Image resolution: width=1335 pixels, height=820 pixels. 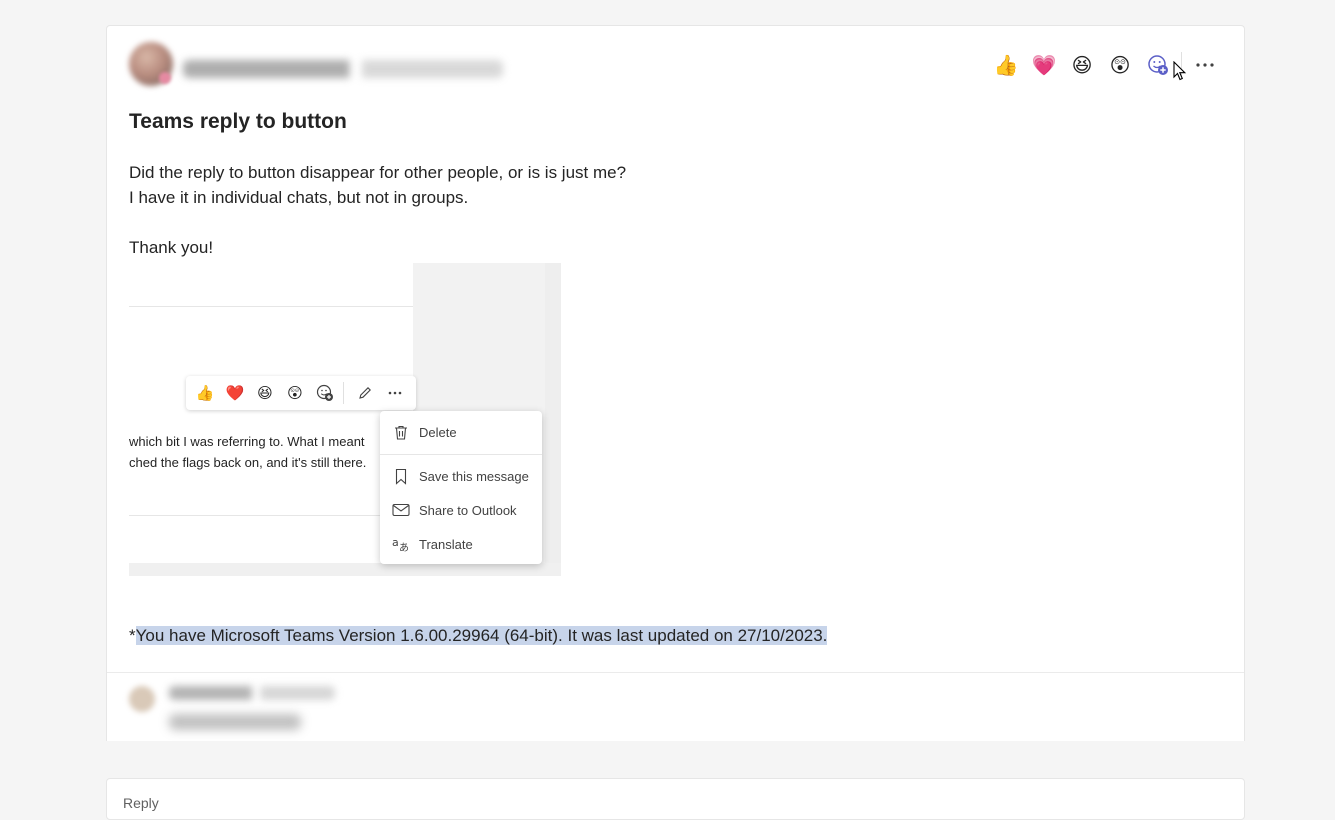 I want to click on menu-item-label: Save this message, so click(x=474, y=476).